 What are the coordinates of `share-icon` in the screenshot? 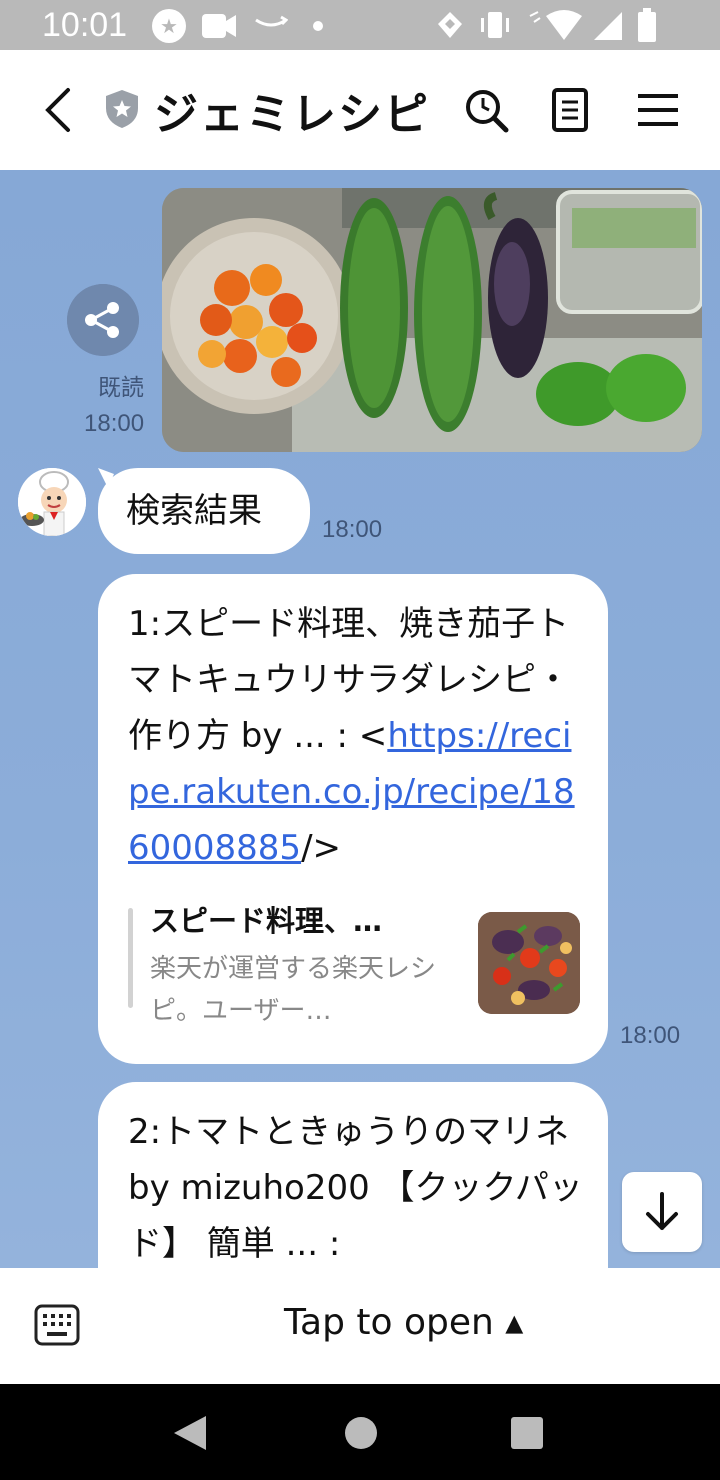 It's located at (103, 320).